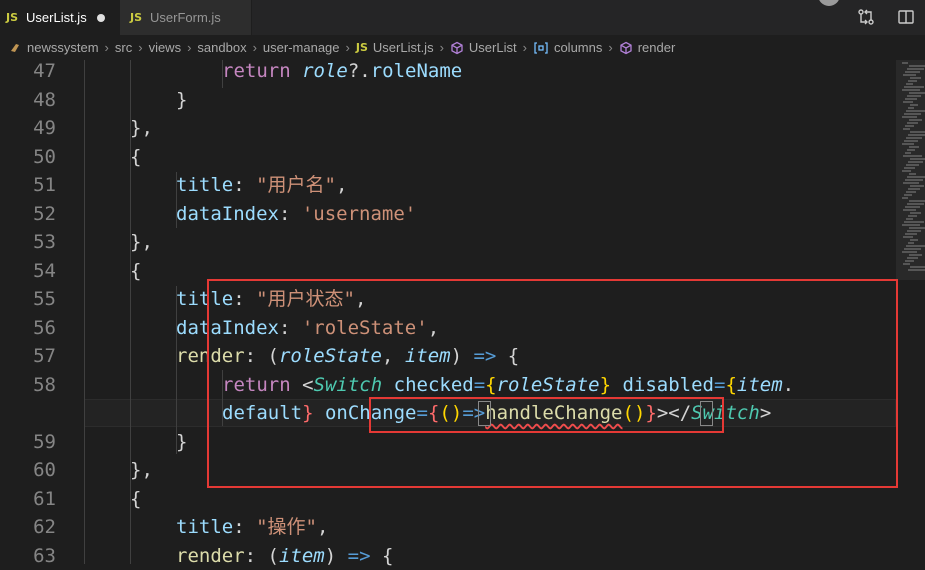 The width and height of the screenshot is (925, 570). Describe the element at coordinates (262, 384) in the screenshot. I see `code-token: return` at that location.